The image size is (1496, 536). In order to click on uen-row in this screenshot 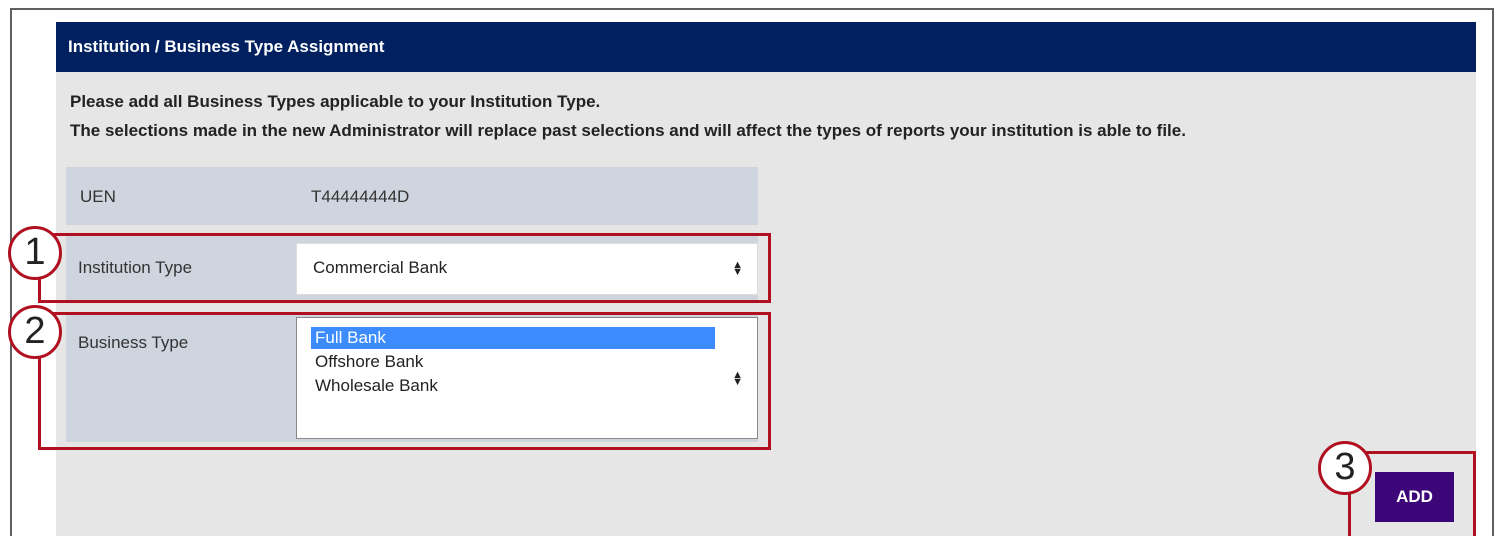, I will do `click(412, 196)`.